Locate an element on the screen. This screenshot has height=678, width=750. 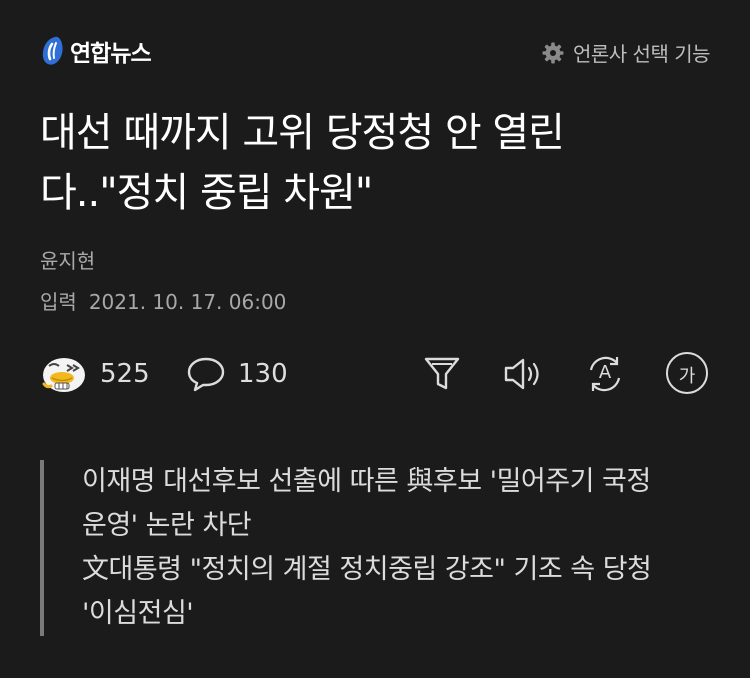
press-select-button: 언론사 선택 기능 is located at coordinates (626, 52).